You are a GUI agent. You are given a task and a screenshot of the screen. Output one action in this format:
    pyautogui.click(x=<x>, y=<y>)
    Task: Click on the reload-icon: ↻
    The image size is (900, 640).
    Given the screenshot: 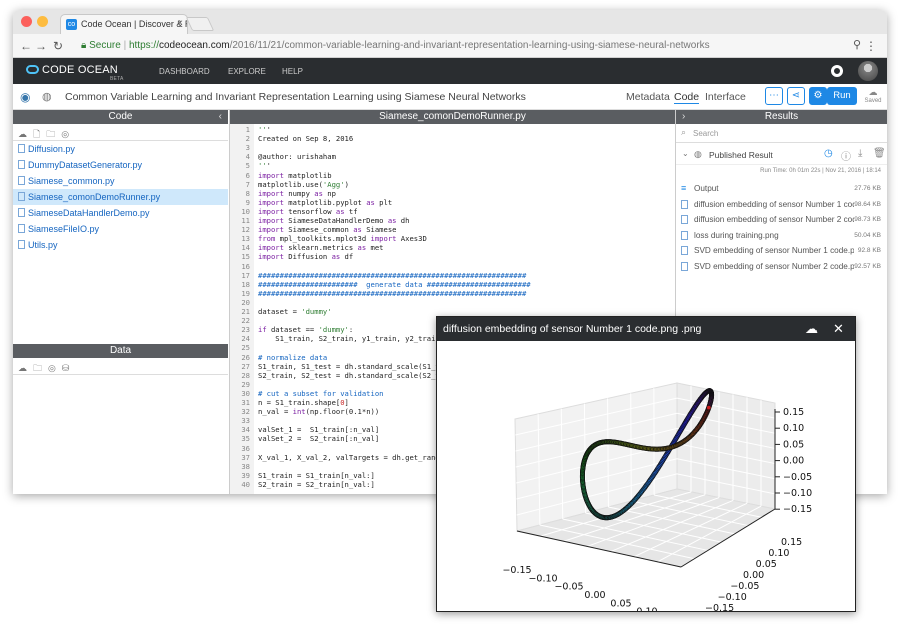 What is the action you would take?
    pyautogui.click(x=58, y=46)
    